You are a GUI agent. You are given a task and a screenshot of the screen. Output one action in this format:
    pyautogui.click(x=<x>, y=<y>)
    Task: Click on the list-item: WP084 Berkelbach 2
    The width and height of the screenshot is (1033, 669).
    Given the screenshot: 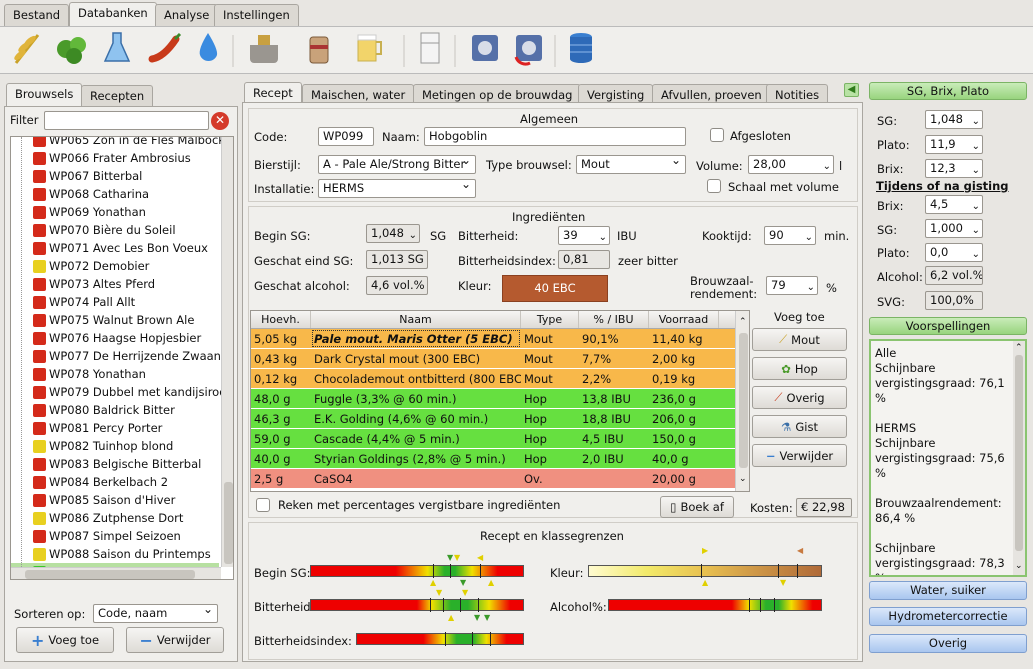 What is the action you would take?
    pyautogui.click(x=115, y=482)
    